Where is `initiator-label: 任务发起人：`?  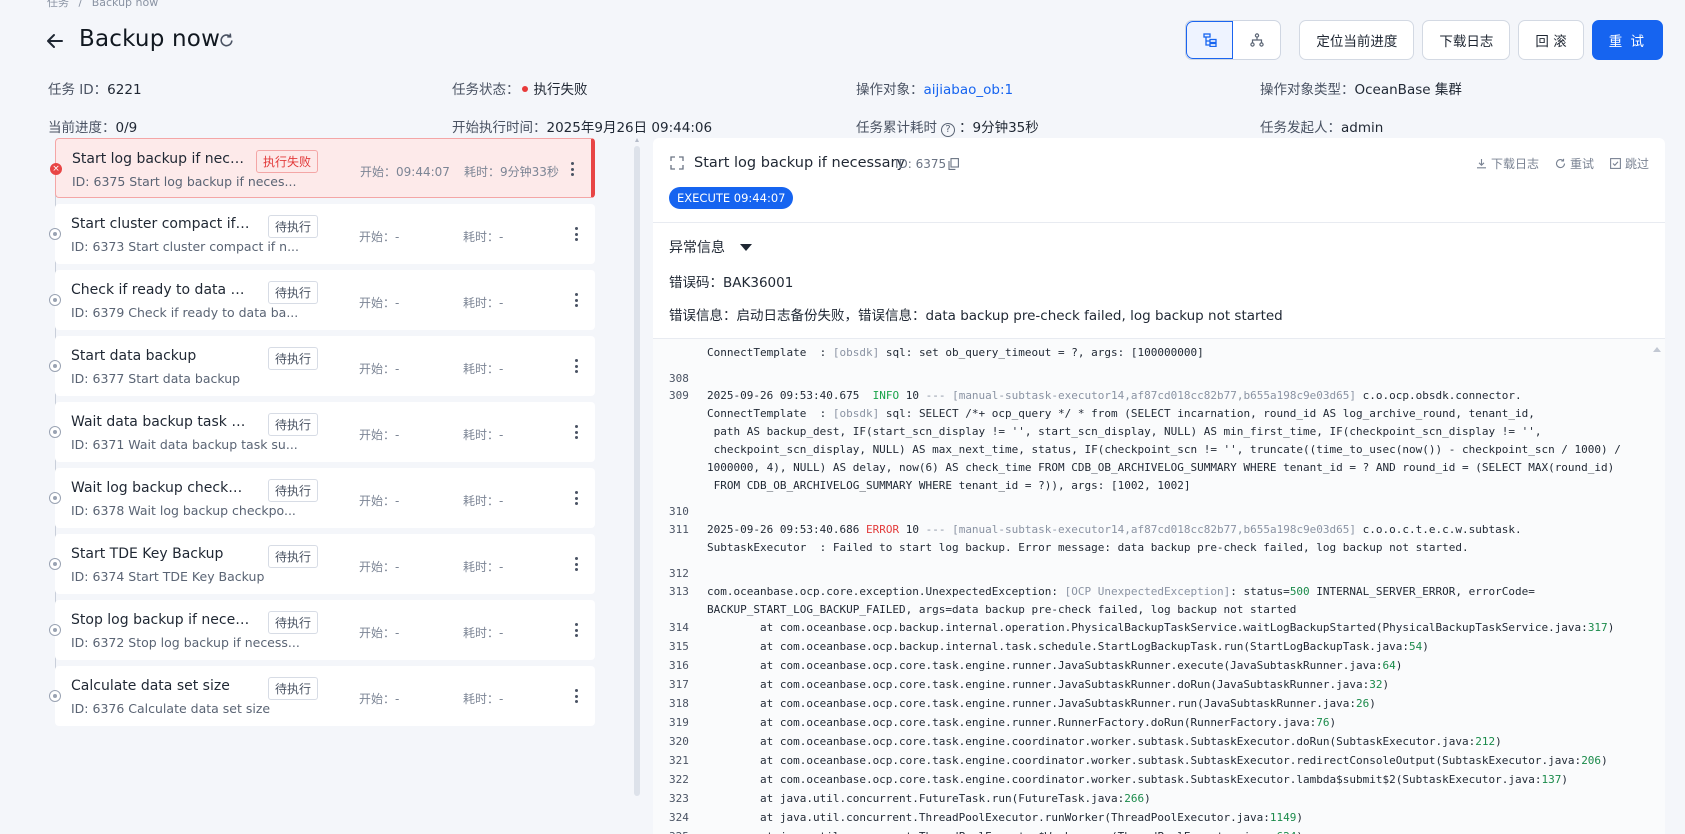 initiator-label: 任务发起人： is located at coordinates (1300, 128).